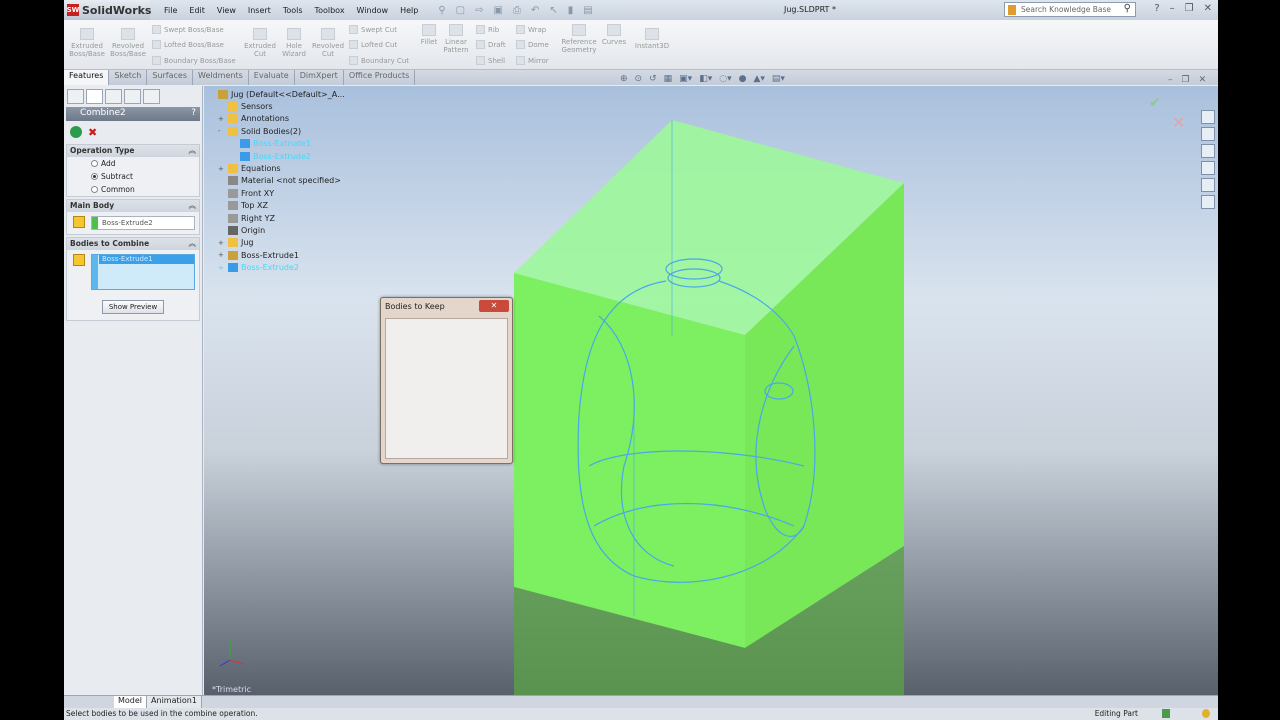  What do you see at coordinates (293, 10) in the screenshot?
I see `menu-tools: Tools` at bounding box center [293, 10].